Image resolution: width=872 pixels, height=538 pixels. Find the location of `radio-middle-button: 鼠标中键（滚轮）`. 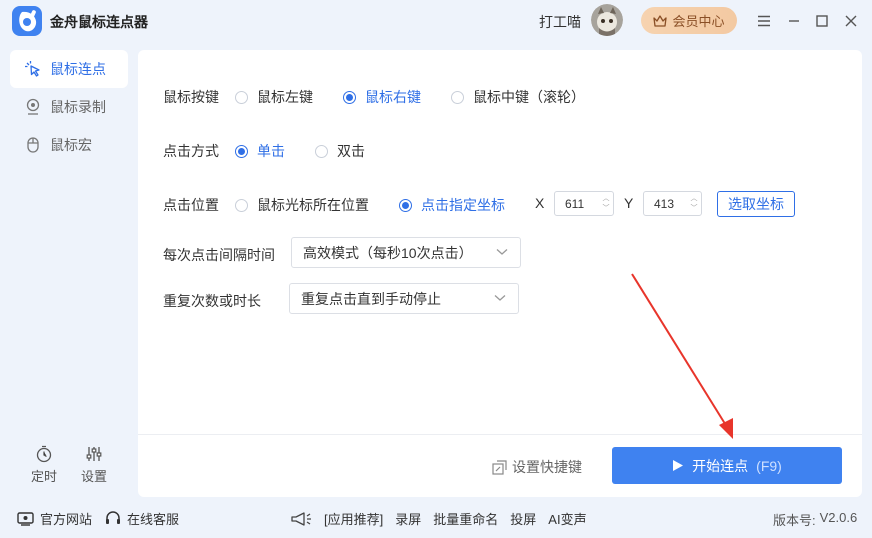

radio-middle-button: 鼠标中键（滚轮） is located at coordinates (518, 97).